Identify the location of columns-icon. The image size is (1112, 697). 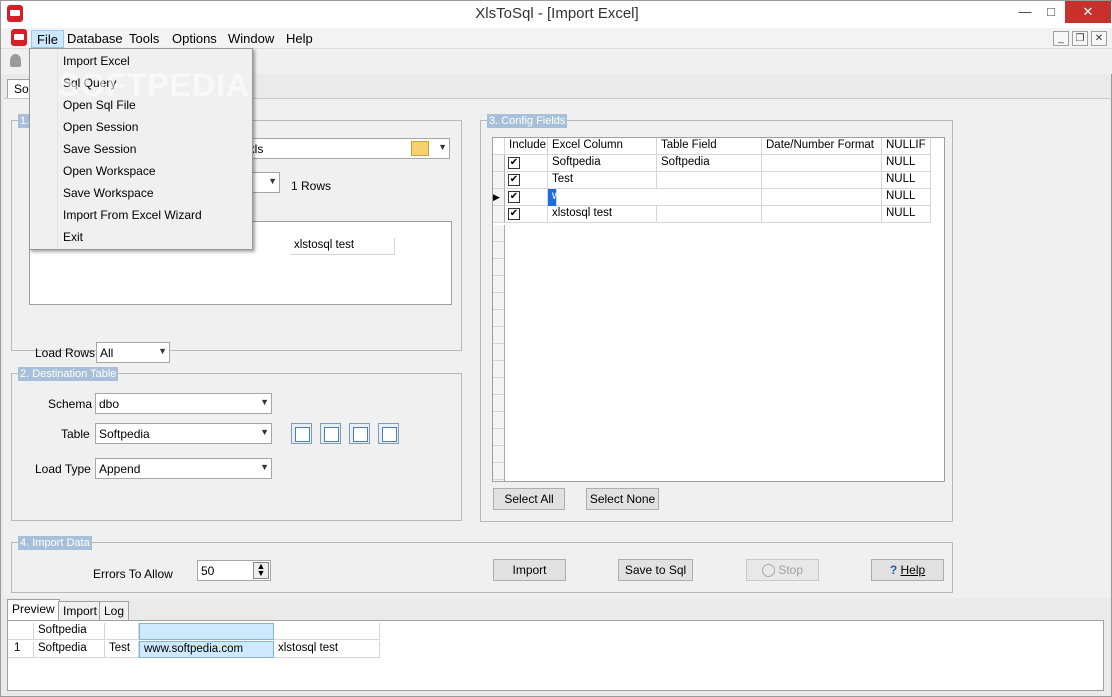
(388, 433).